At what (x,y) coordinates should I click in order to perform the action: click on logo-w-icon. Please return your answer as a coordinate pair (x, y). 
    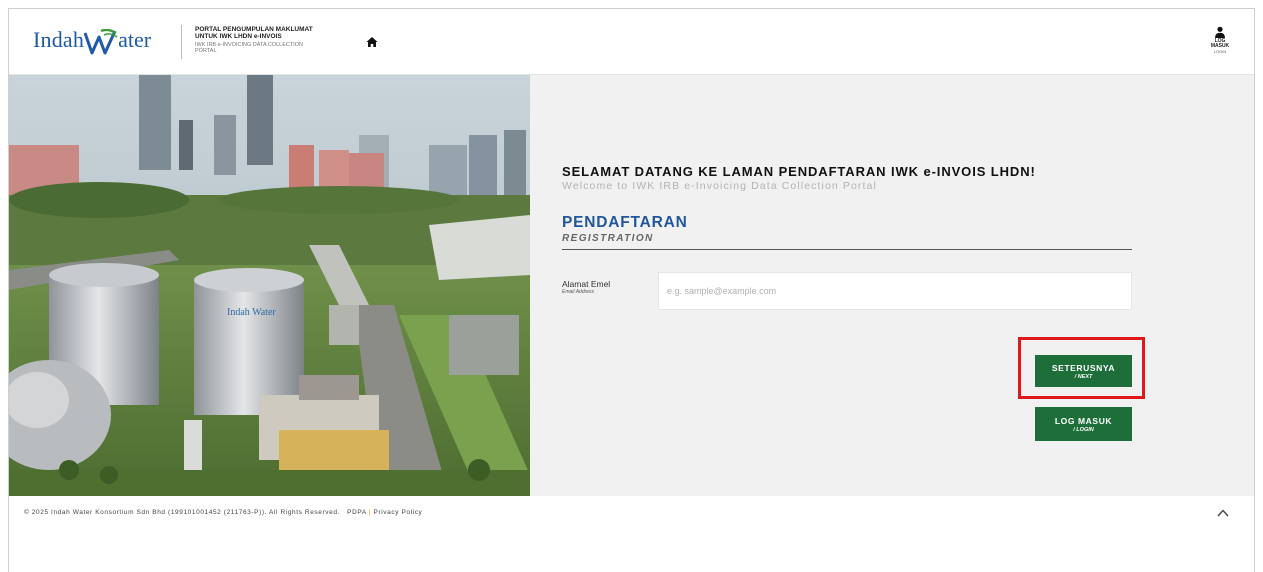
    Looking at the image, I should click on (101, 42).